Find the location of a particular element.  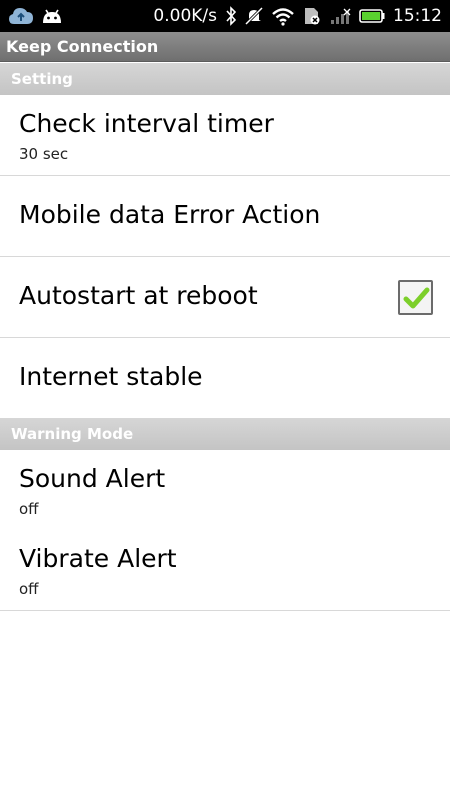

pref-sound-alert: Sound Alert off is located at coordinates (225, 490).